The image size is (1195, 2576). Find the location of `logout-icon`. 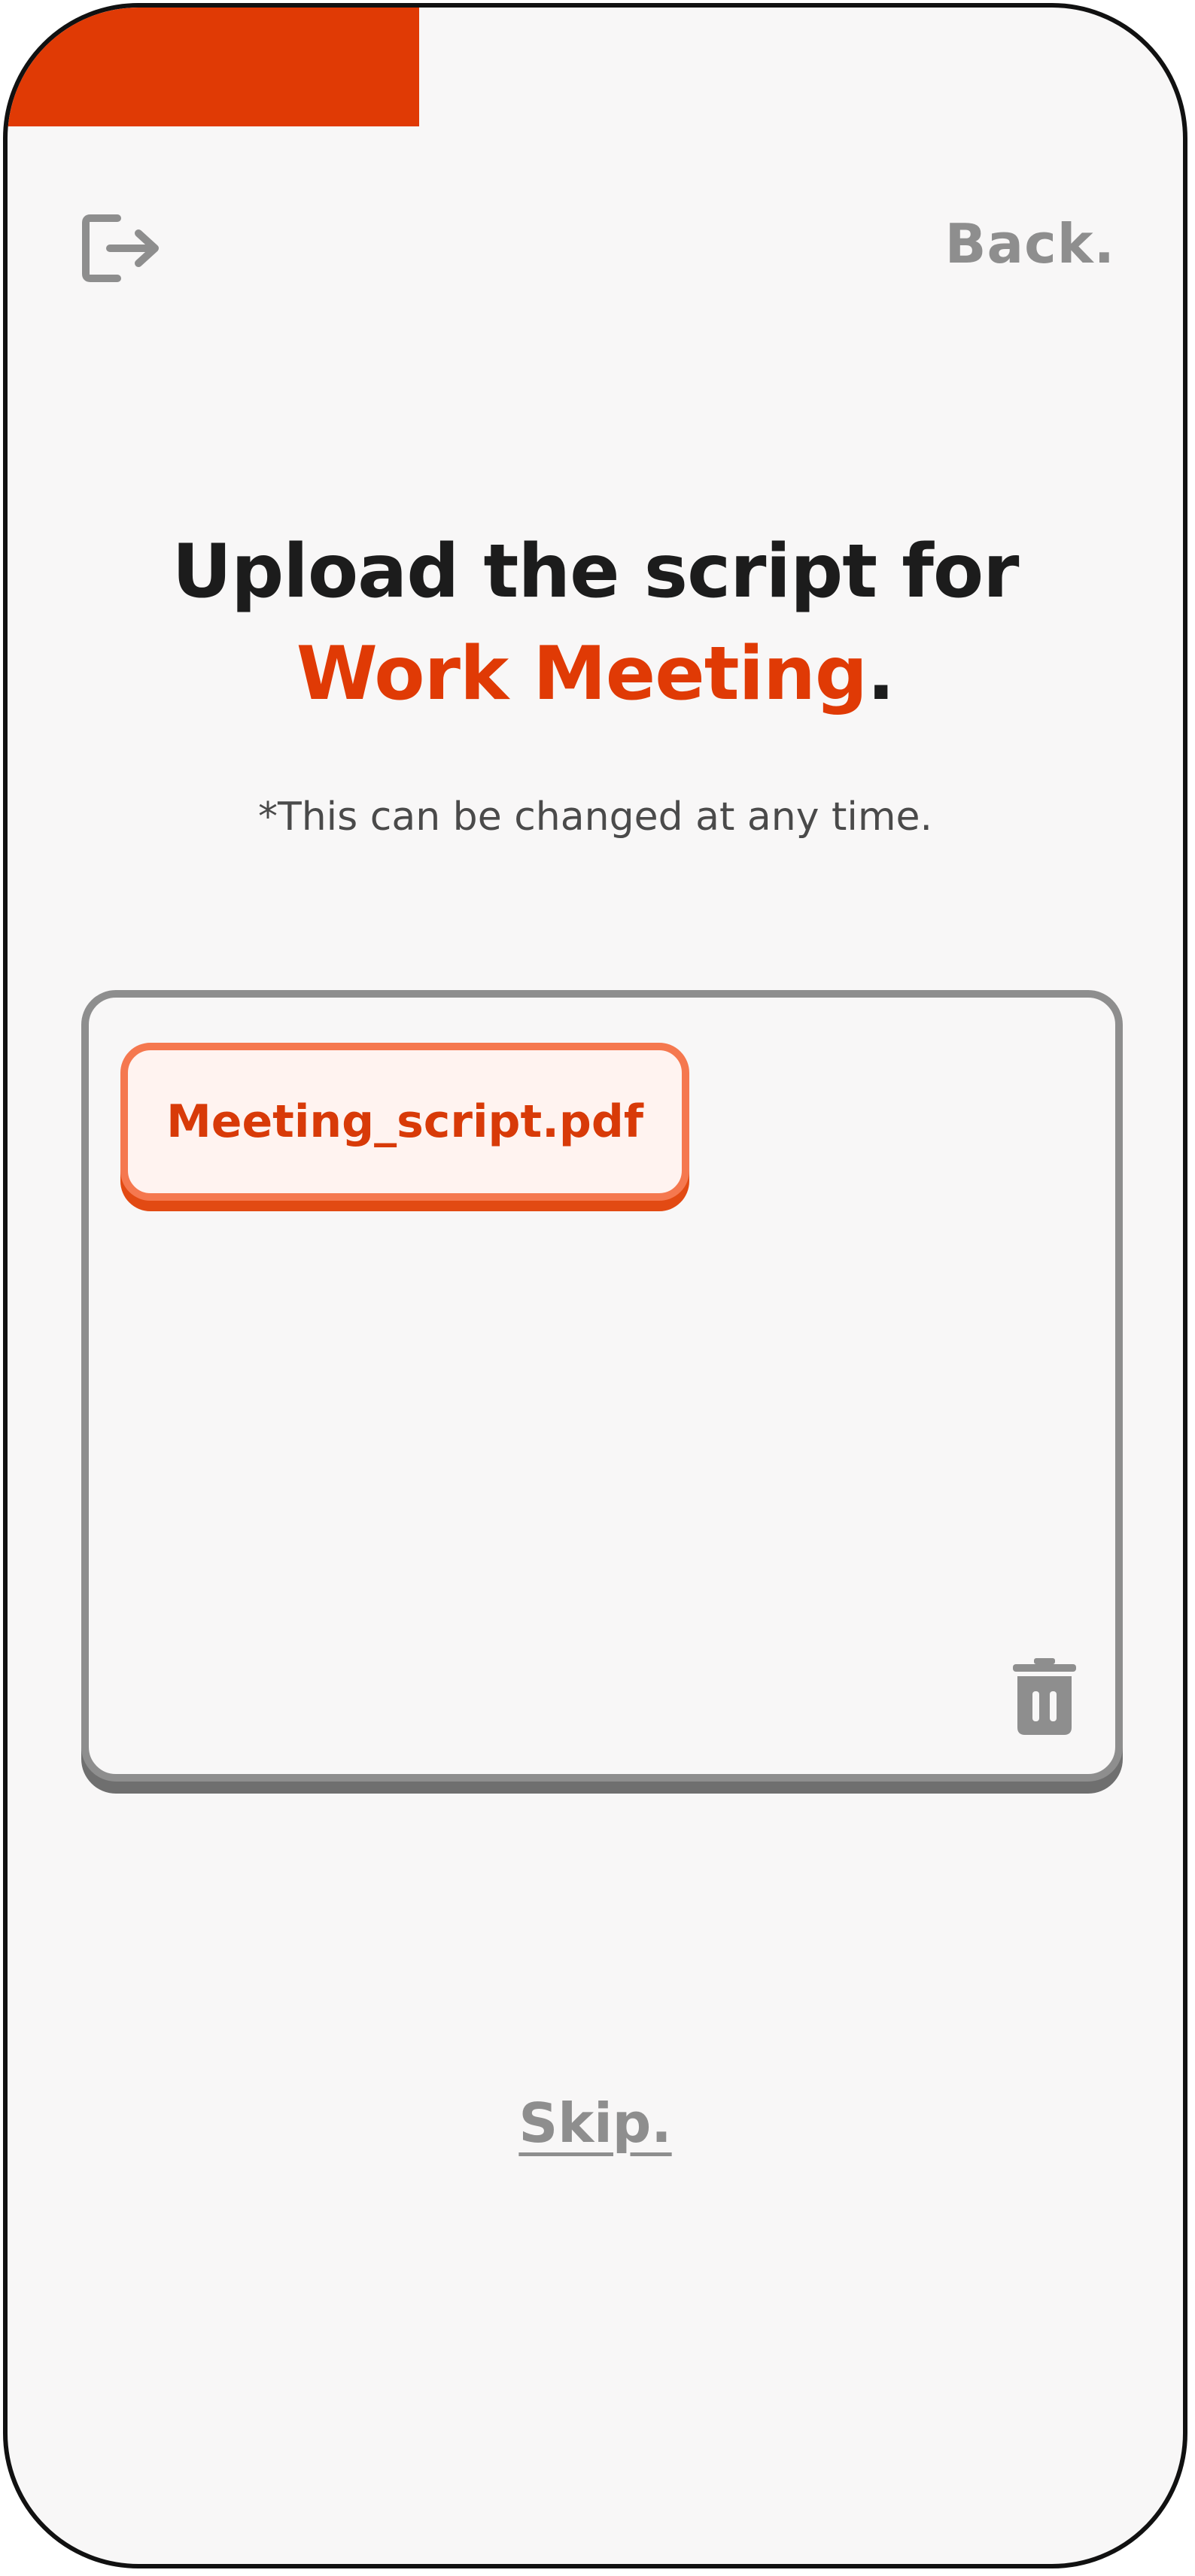

logout-icon is located at coordinates (120, 248).